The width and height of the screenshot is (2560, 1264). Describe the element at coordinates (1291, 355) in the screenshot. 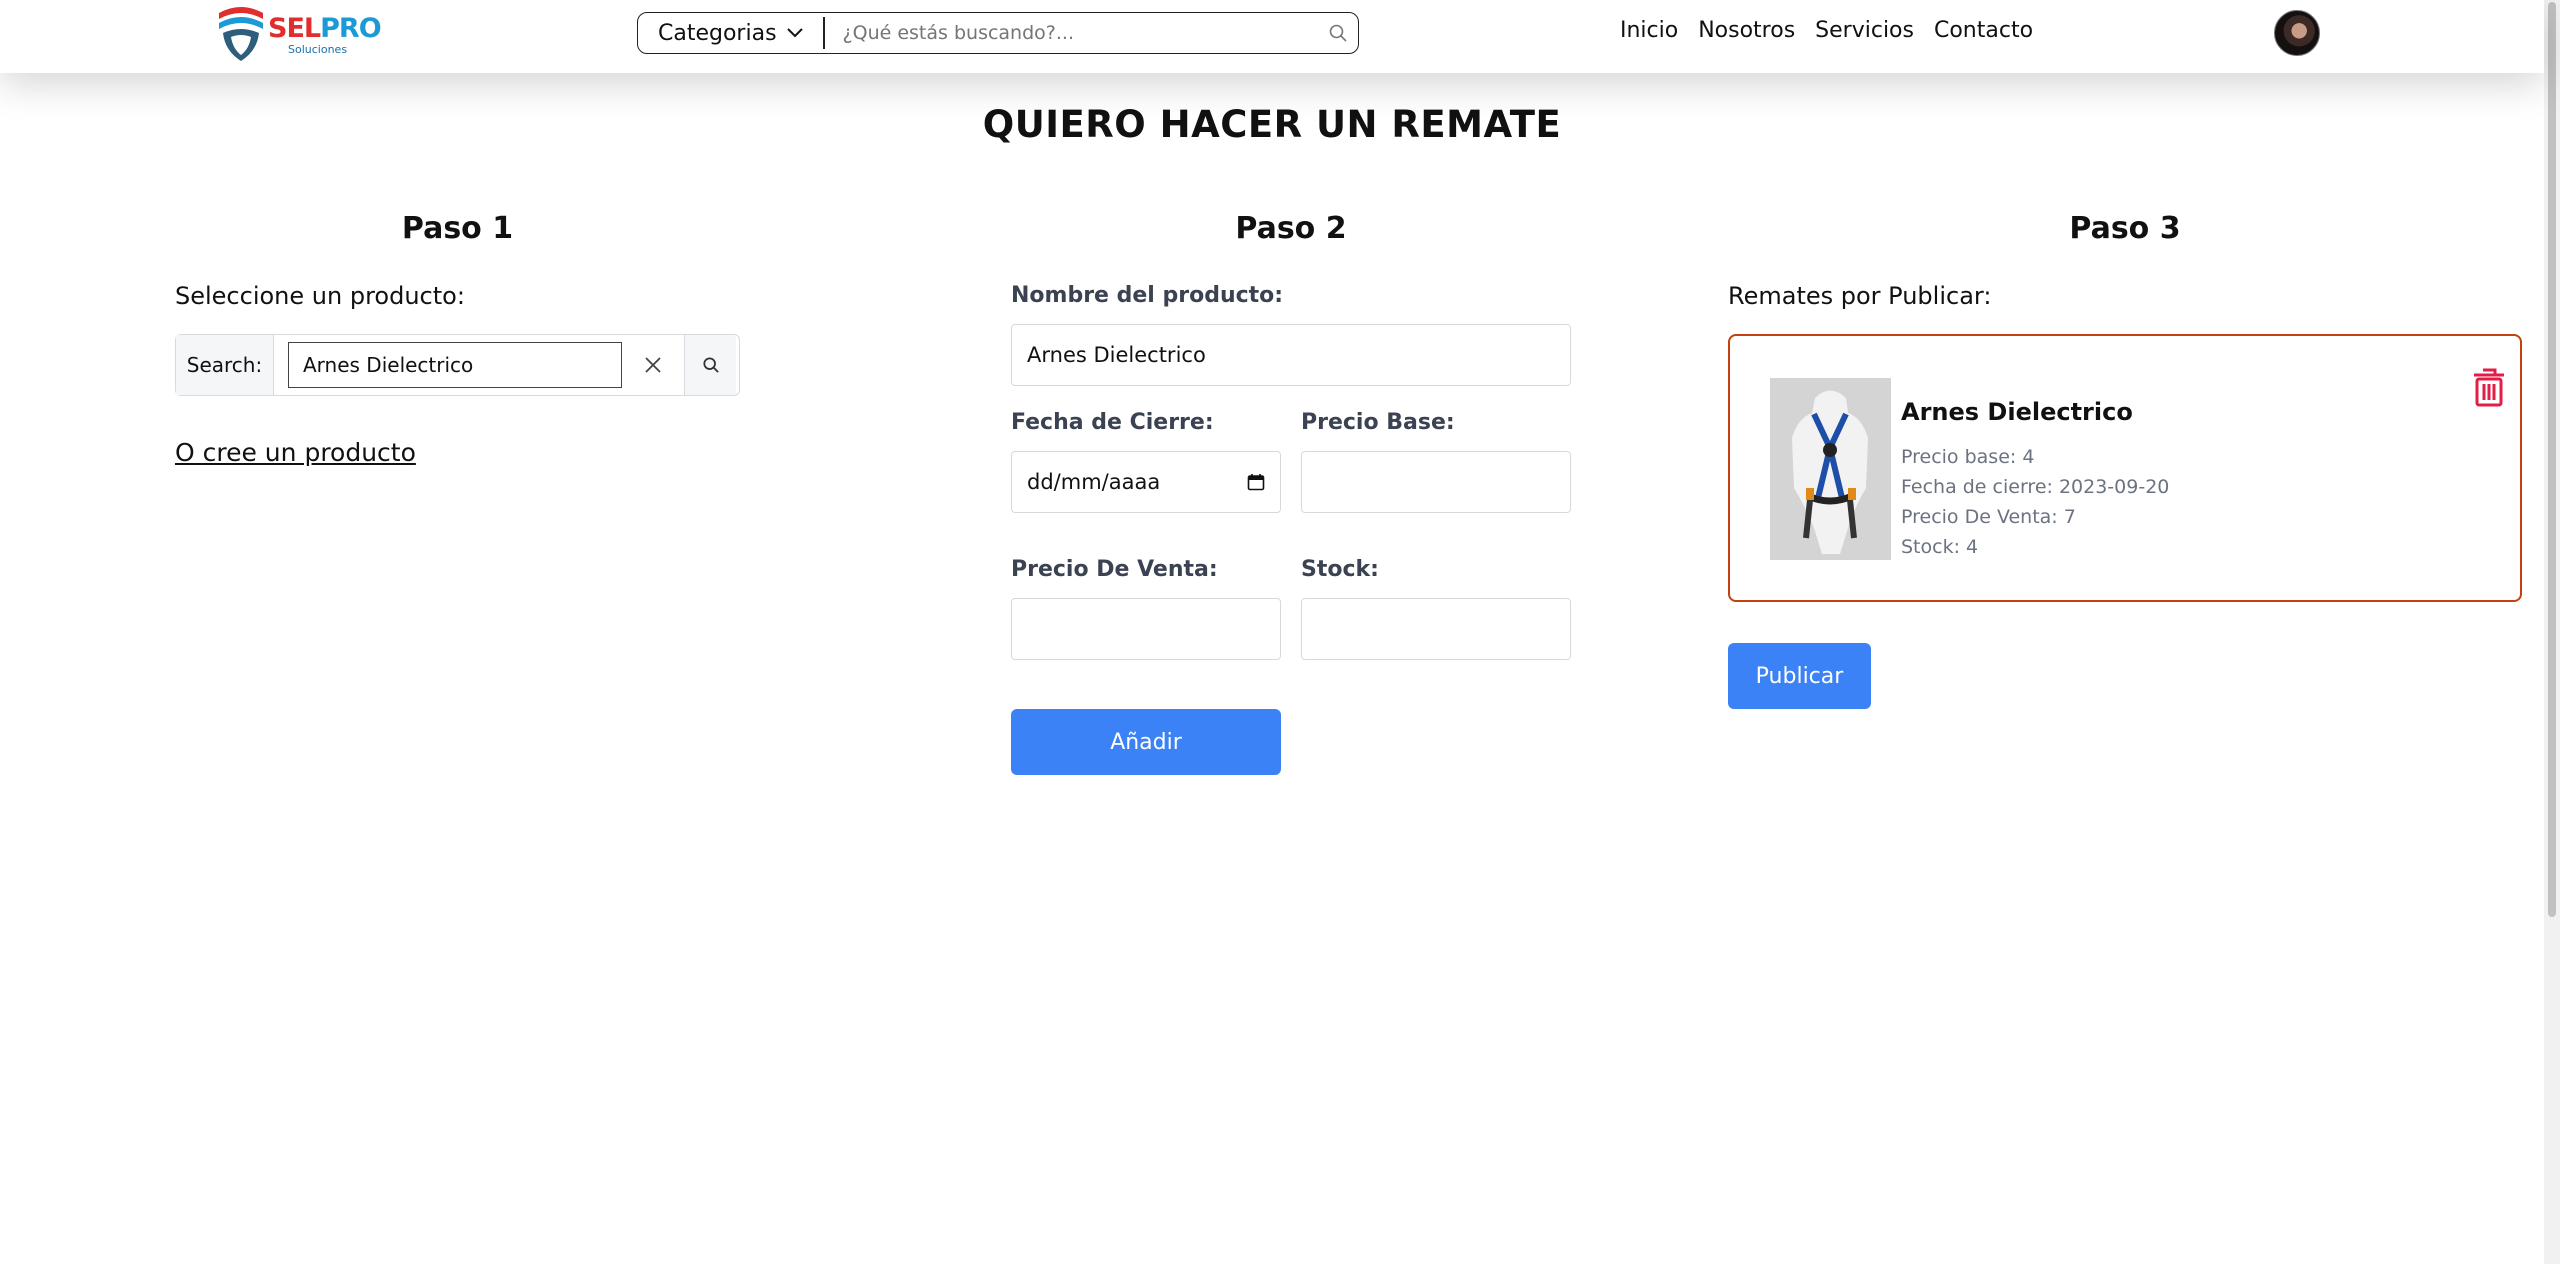

I see `product-name-field: Arnes Dielectrico` at that location.